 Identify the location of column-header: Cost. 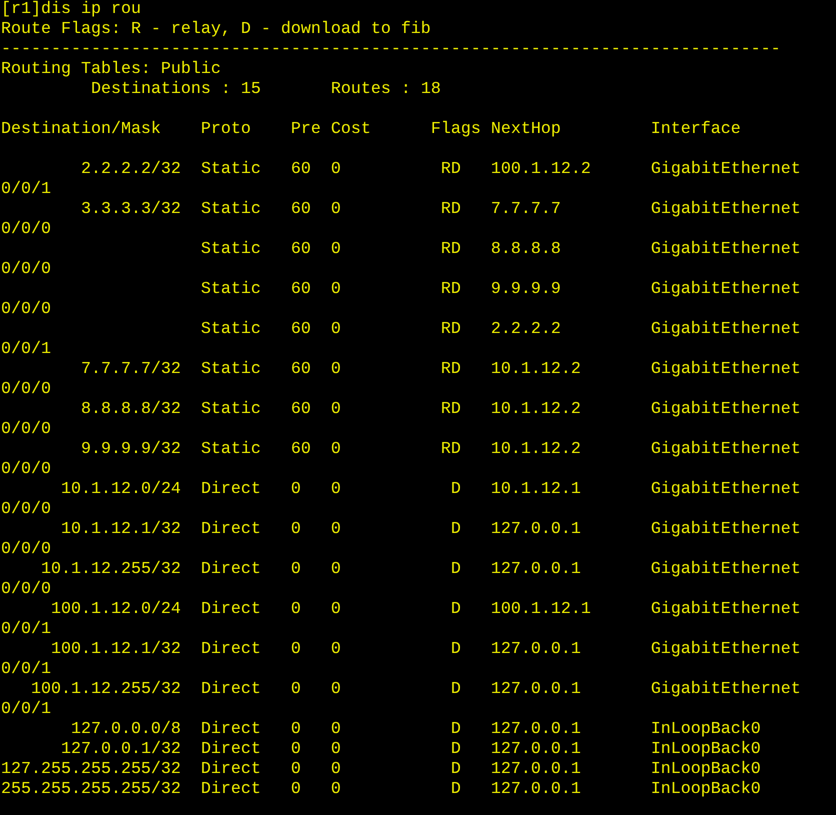
(350, 129).